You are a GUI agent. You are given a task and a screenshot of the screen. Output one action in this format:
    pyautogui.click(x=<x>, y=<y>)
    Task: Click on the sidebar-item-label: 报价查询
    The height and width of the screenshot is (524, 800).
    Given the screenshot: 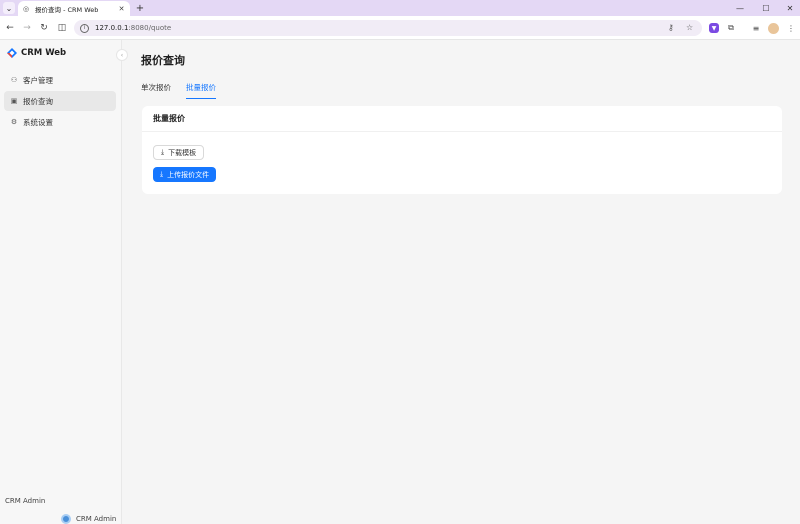 What is the action you would take?
    pyautogui.click(x=38, y=101)
    